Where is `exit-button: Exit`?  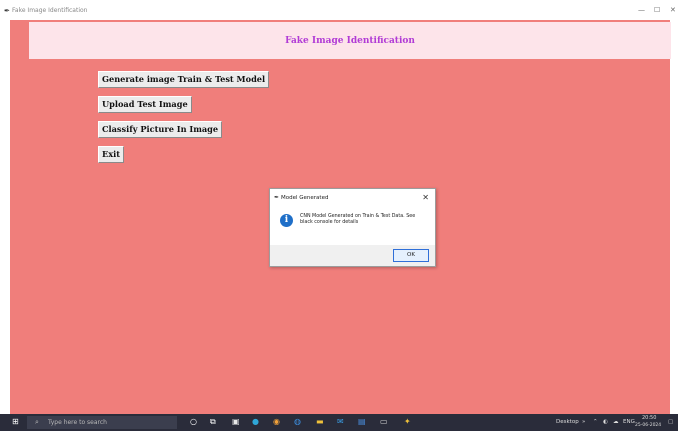
exit-button: Exit is located at coordinates (111, 154).